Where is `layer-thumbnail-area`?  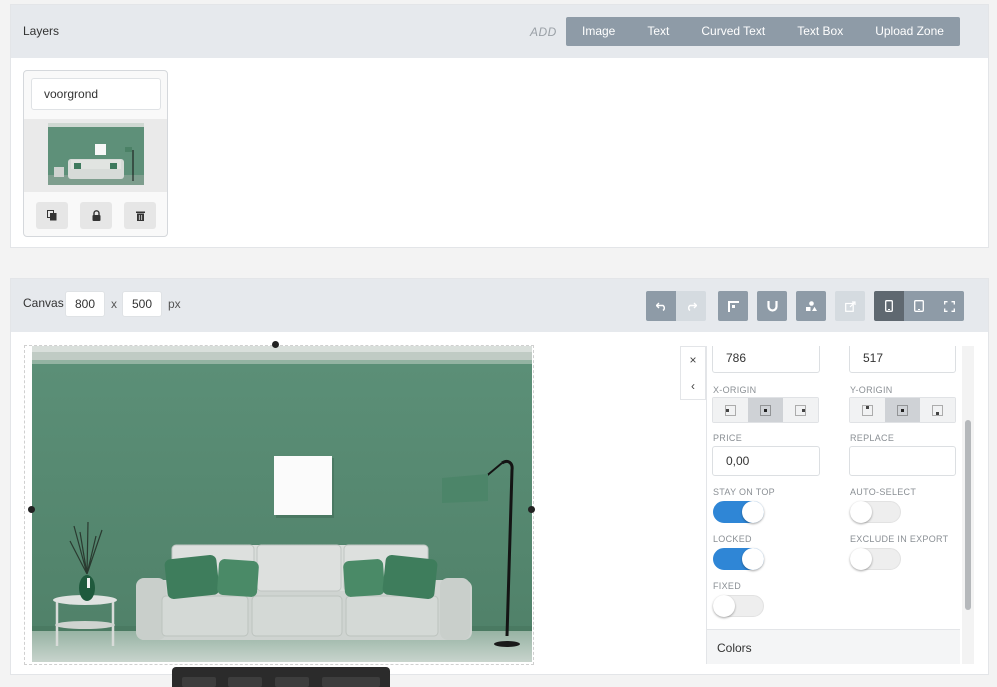 layer-thumbnail-area is located at coordinates (95, 155).